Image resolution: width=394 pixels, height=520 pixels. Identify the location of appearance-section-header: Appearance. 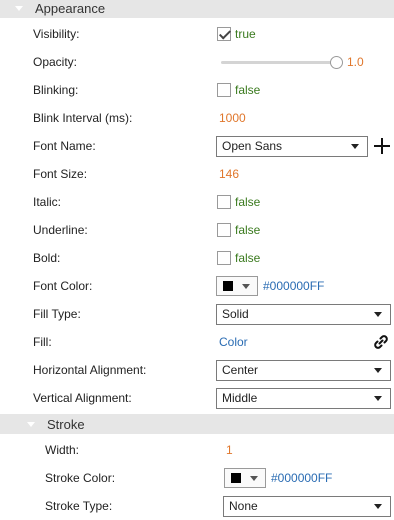
(197, 9).